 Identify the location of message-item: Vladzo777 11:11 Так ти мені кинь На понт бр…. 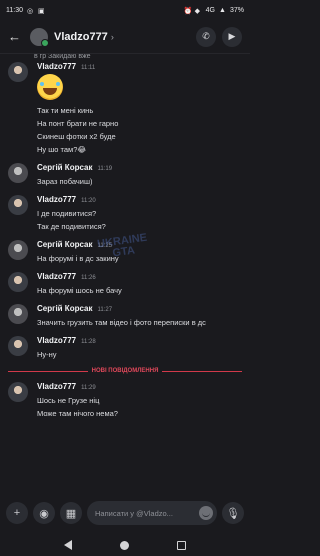
(125, 109).